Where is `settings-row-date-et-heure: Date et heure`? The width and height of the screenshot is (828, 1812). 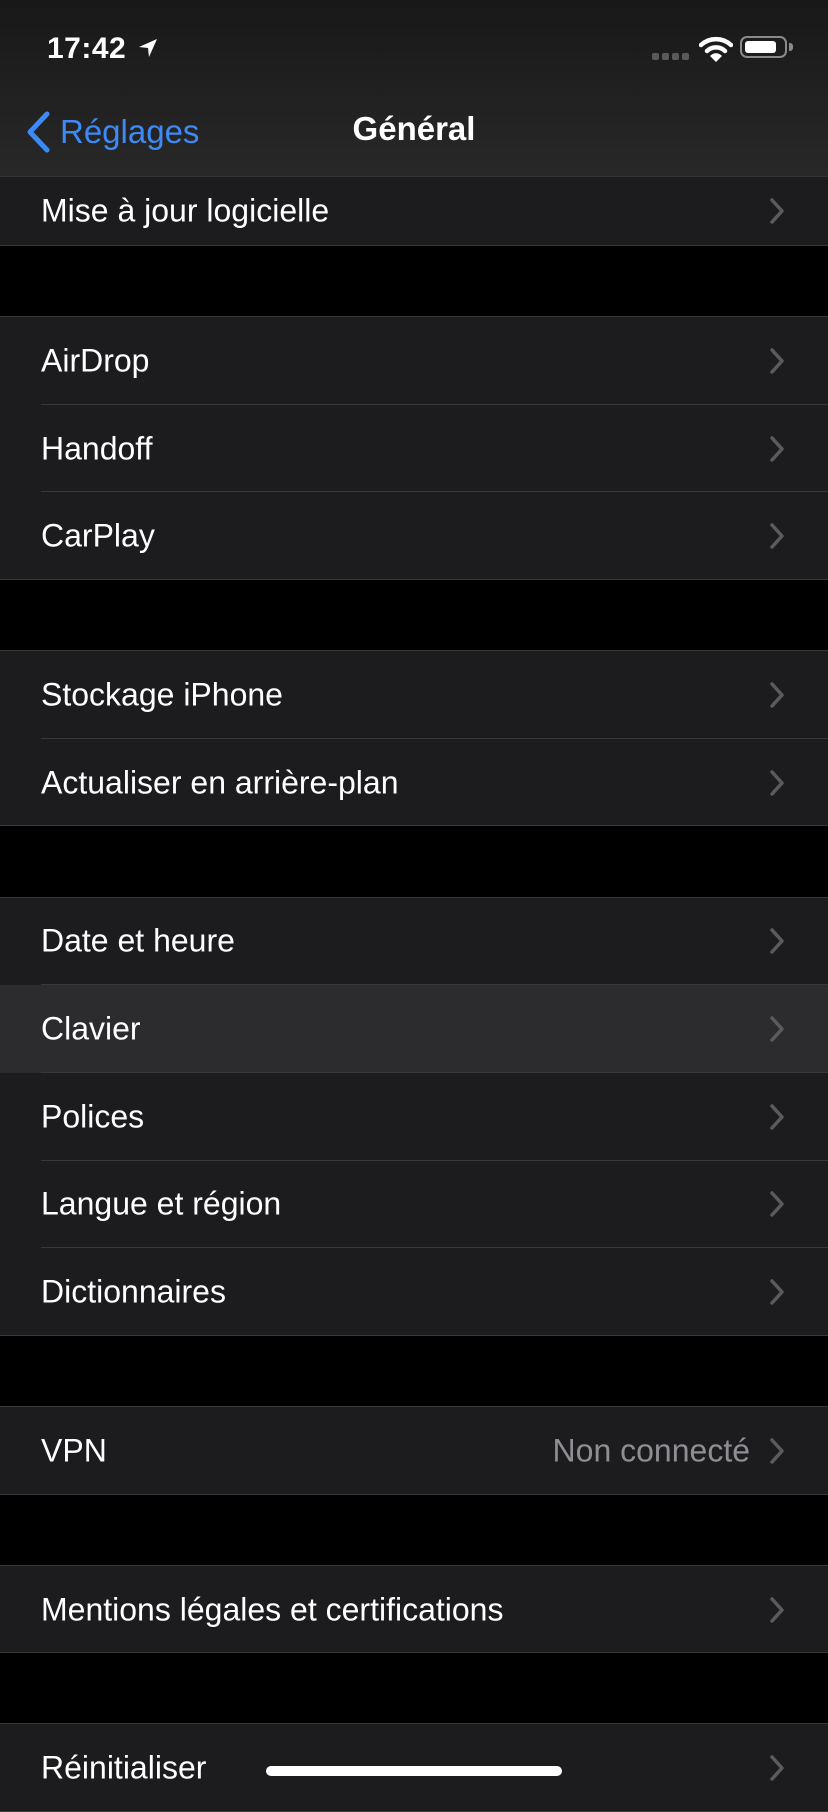
settings-row-date-et-heure: Date et heure is located at coordinates (414, 941).